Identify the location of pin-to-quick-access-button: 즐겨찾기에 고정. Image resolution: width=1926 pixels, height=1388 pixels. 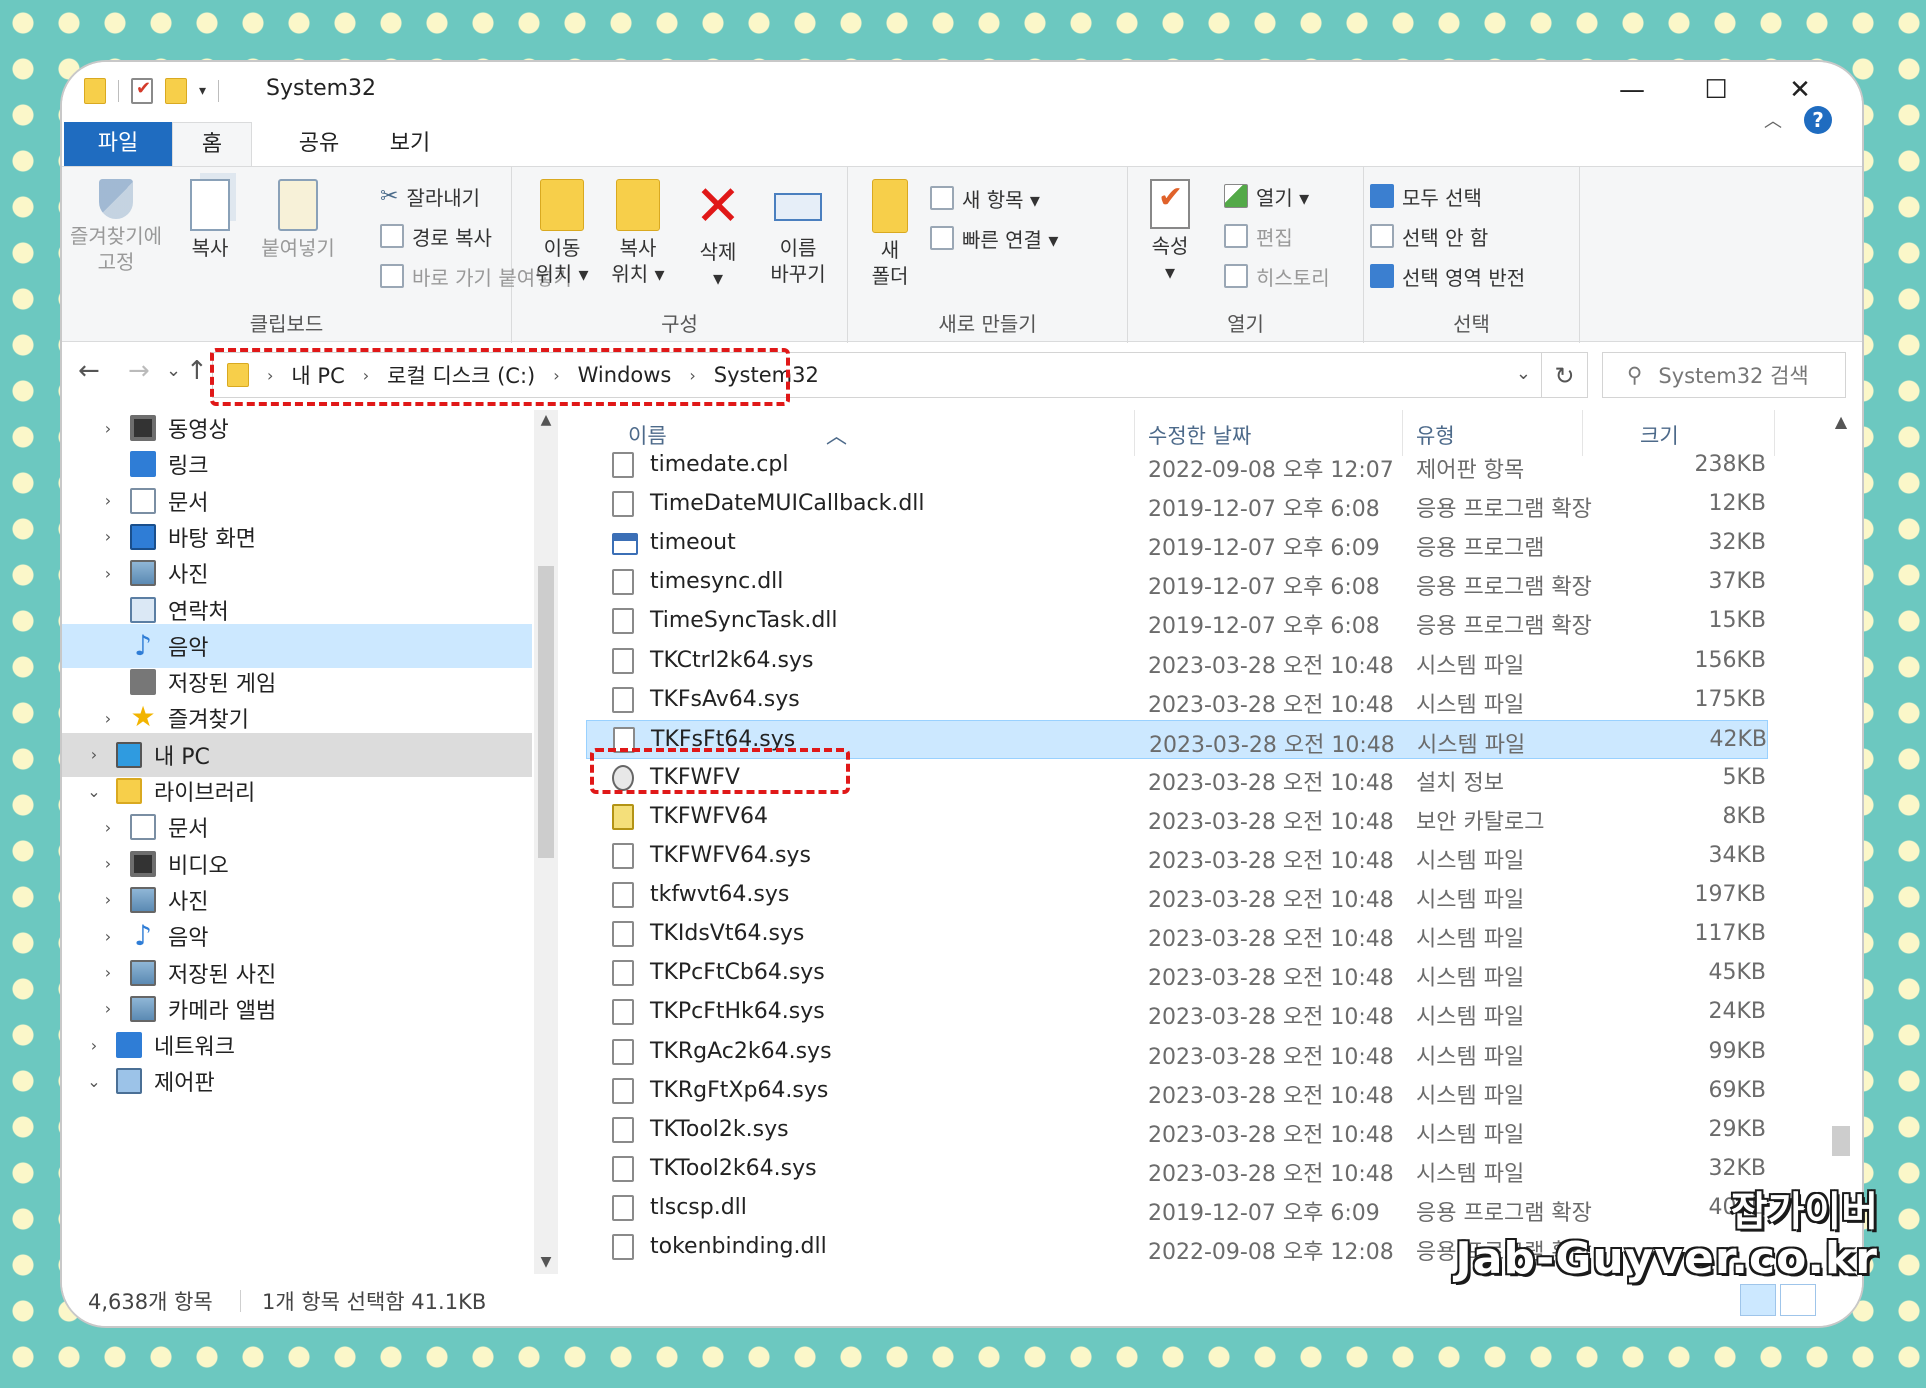
(116, 227).